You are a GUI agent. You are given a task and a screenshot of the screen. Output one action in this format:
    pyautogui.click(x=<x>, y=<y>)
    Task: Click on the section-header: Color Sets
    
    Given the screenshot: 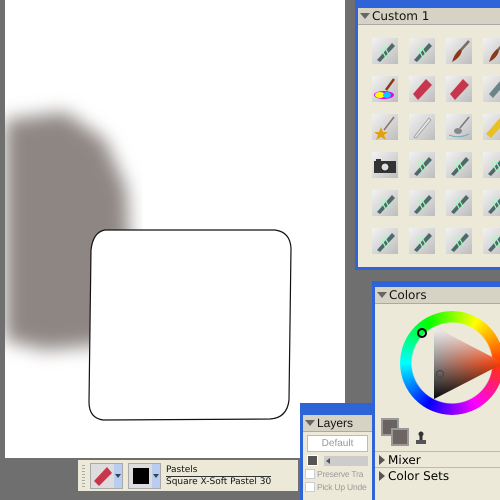 What is the action you would take?
    pyautogui.click(x=437, y=475)
    